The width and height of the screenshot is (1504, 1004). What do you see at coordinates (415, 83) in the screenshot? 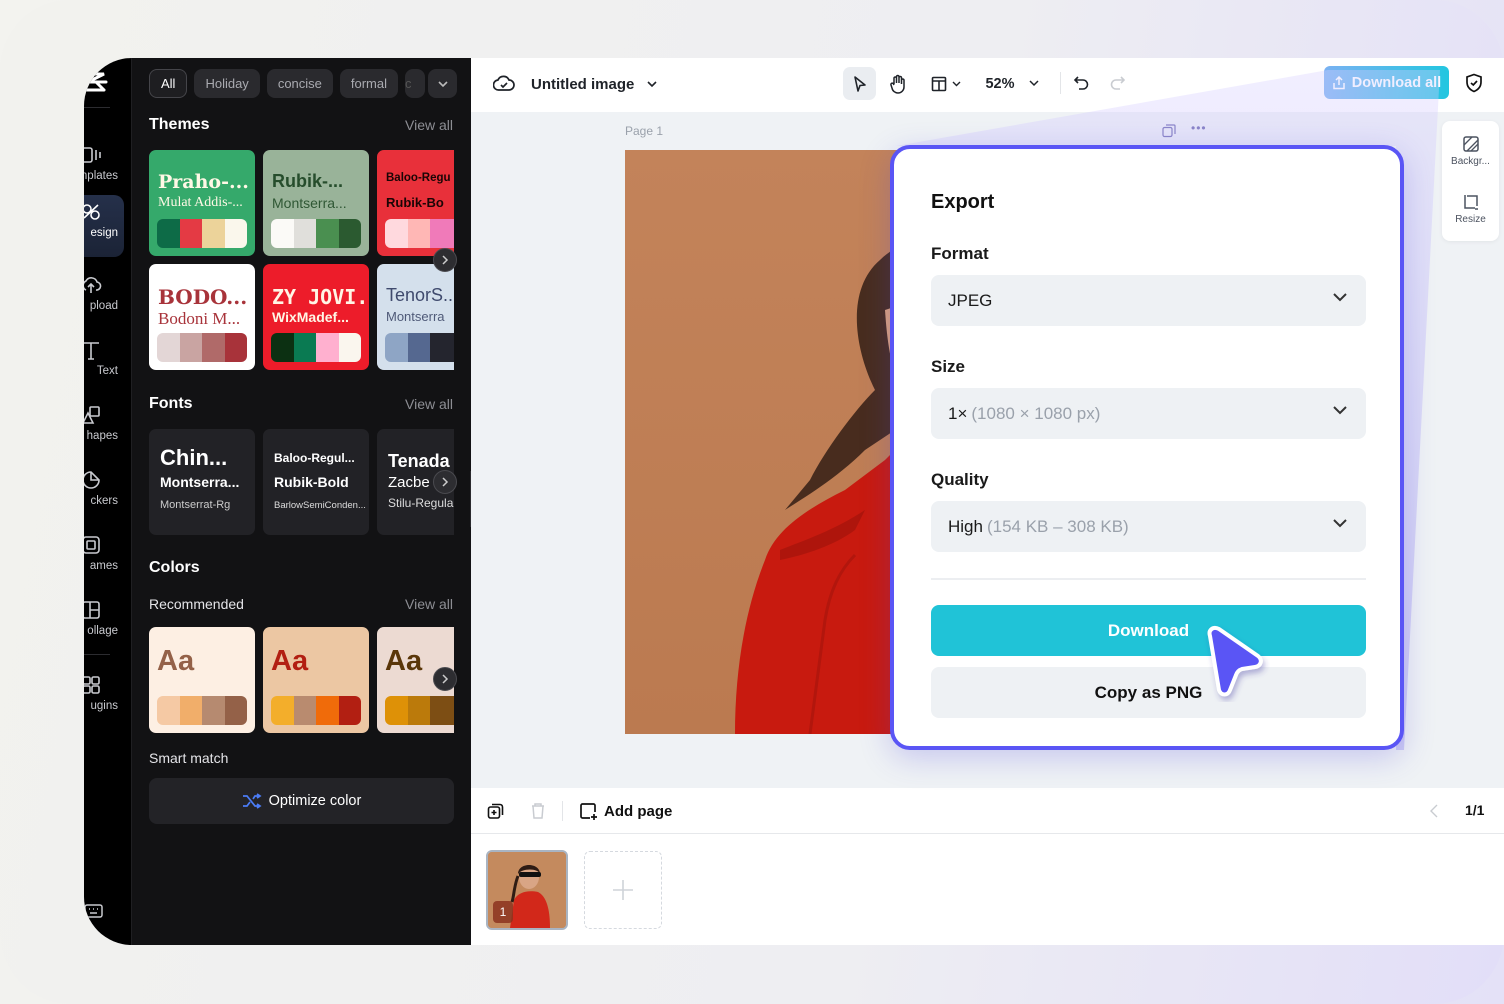
I see `chip-partial: c` at bounding box center [415, 83].